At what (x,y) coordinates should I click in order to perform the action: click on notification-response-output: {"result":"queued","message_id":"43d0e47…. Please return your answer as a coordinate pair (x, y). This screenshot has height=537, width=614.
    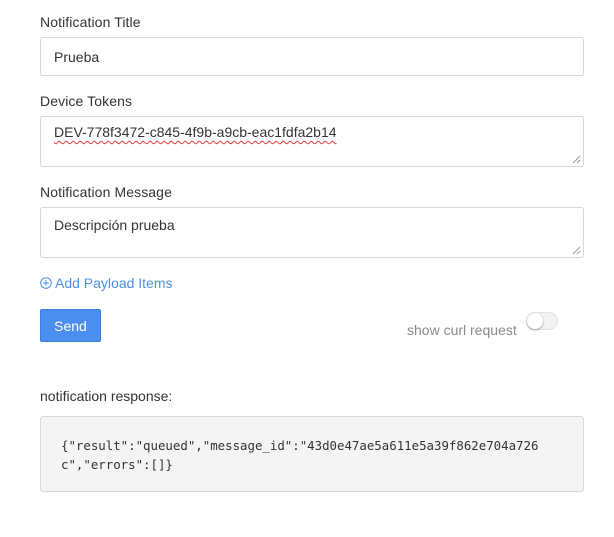
    Looking at the image, I should click on (312, 454).